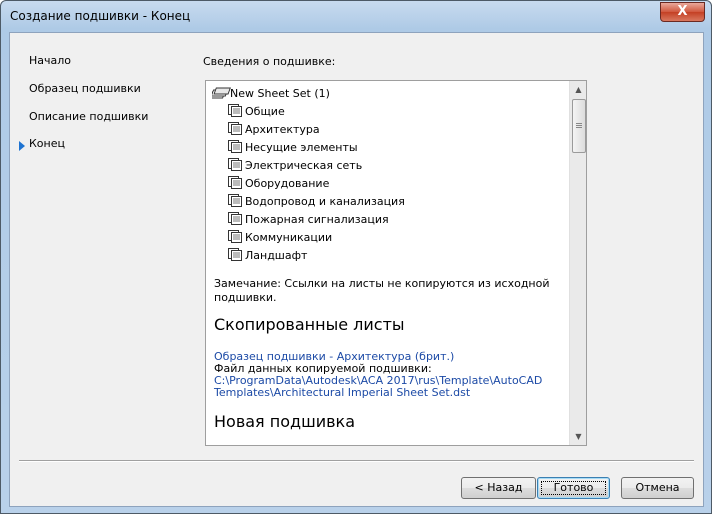  Describe the element at coordinates (282, 129) in the screenshot. I see `tree-item-label: Архитектура` at that location.